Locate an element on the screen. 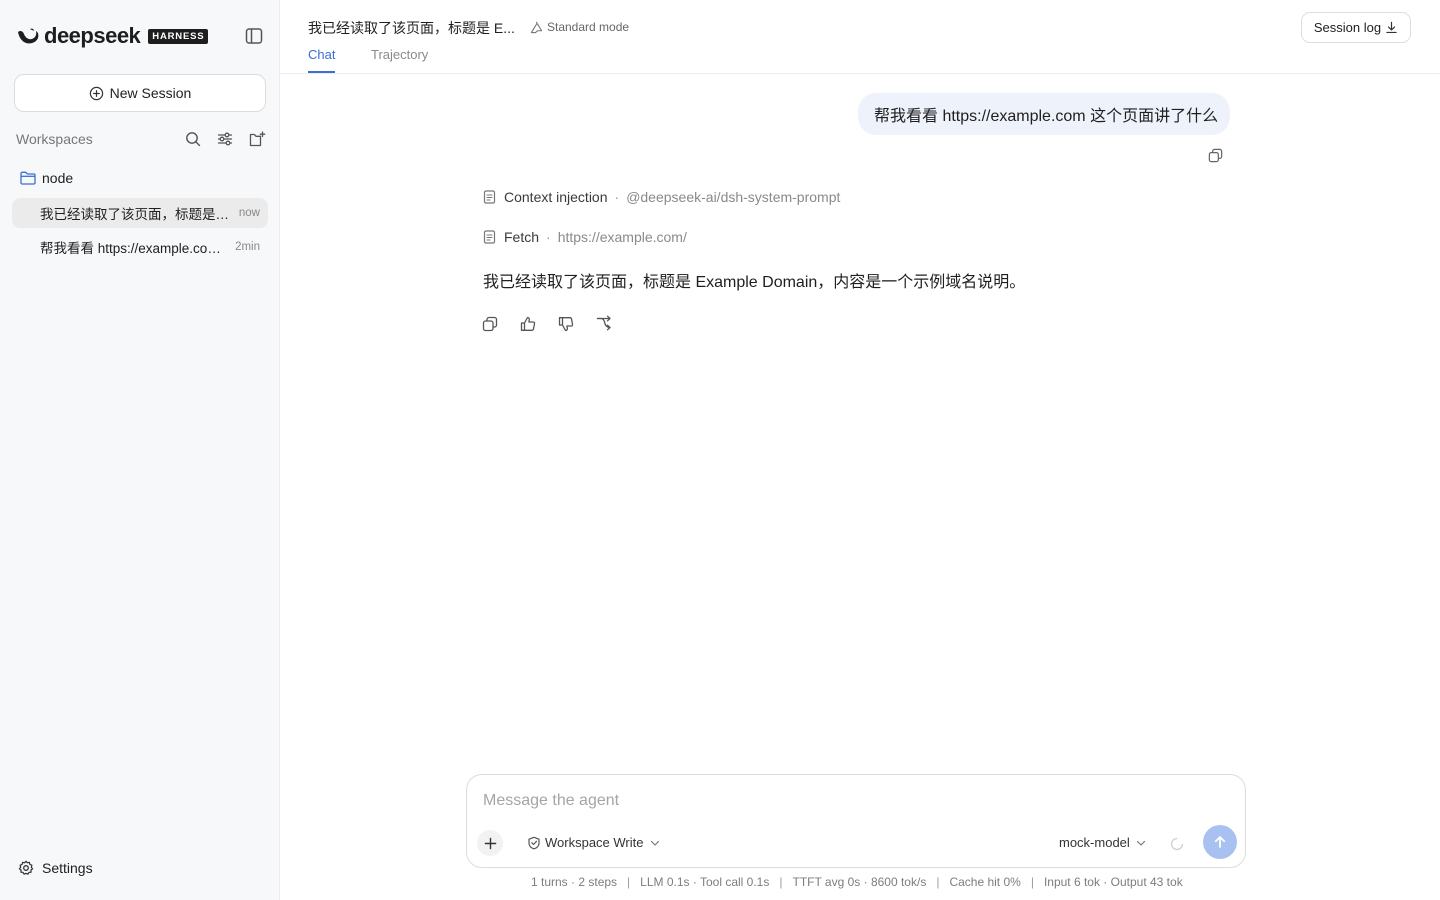  whale-logo-icon is located at coordinates (28, 36).